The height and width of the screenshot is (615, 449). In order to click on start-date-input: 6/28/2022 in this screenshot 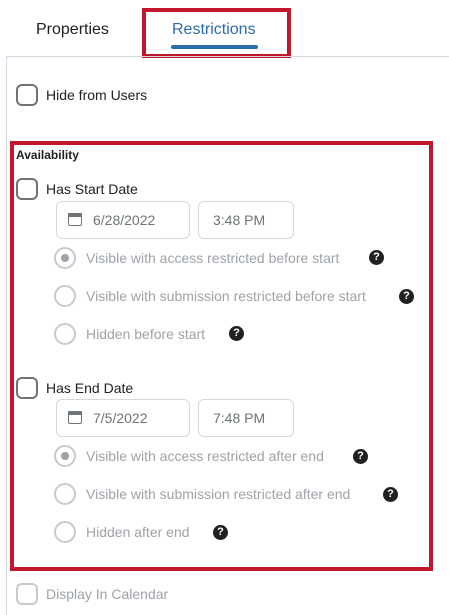, I will do `click(123, 220)`.